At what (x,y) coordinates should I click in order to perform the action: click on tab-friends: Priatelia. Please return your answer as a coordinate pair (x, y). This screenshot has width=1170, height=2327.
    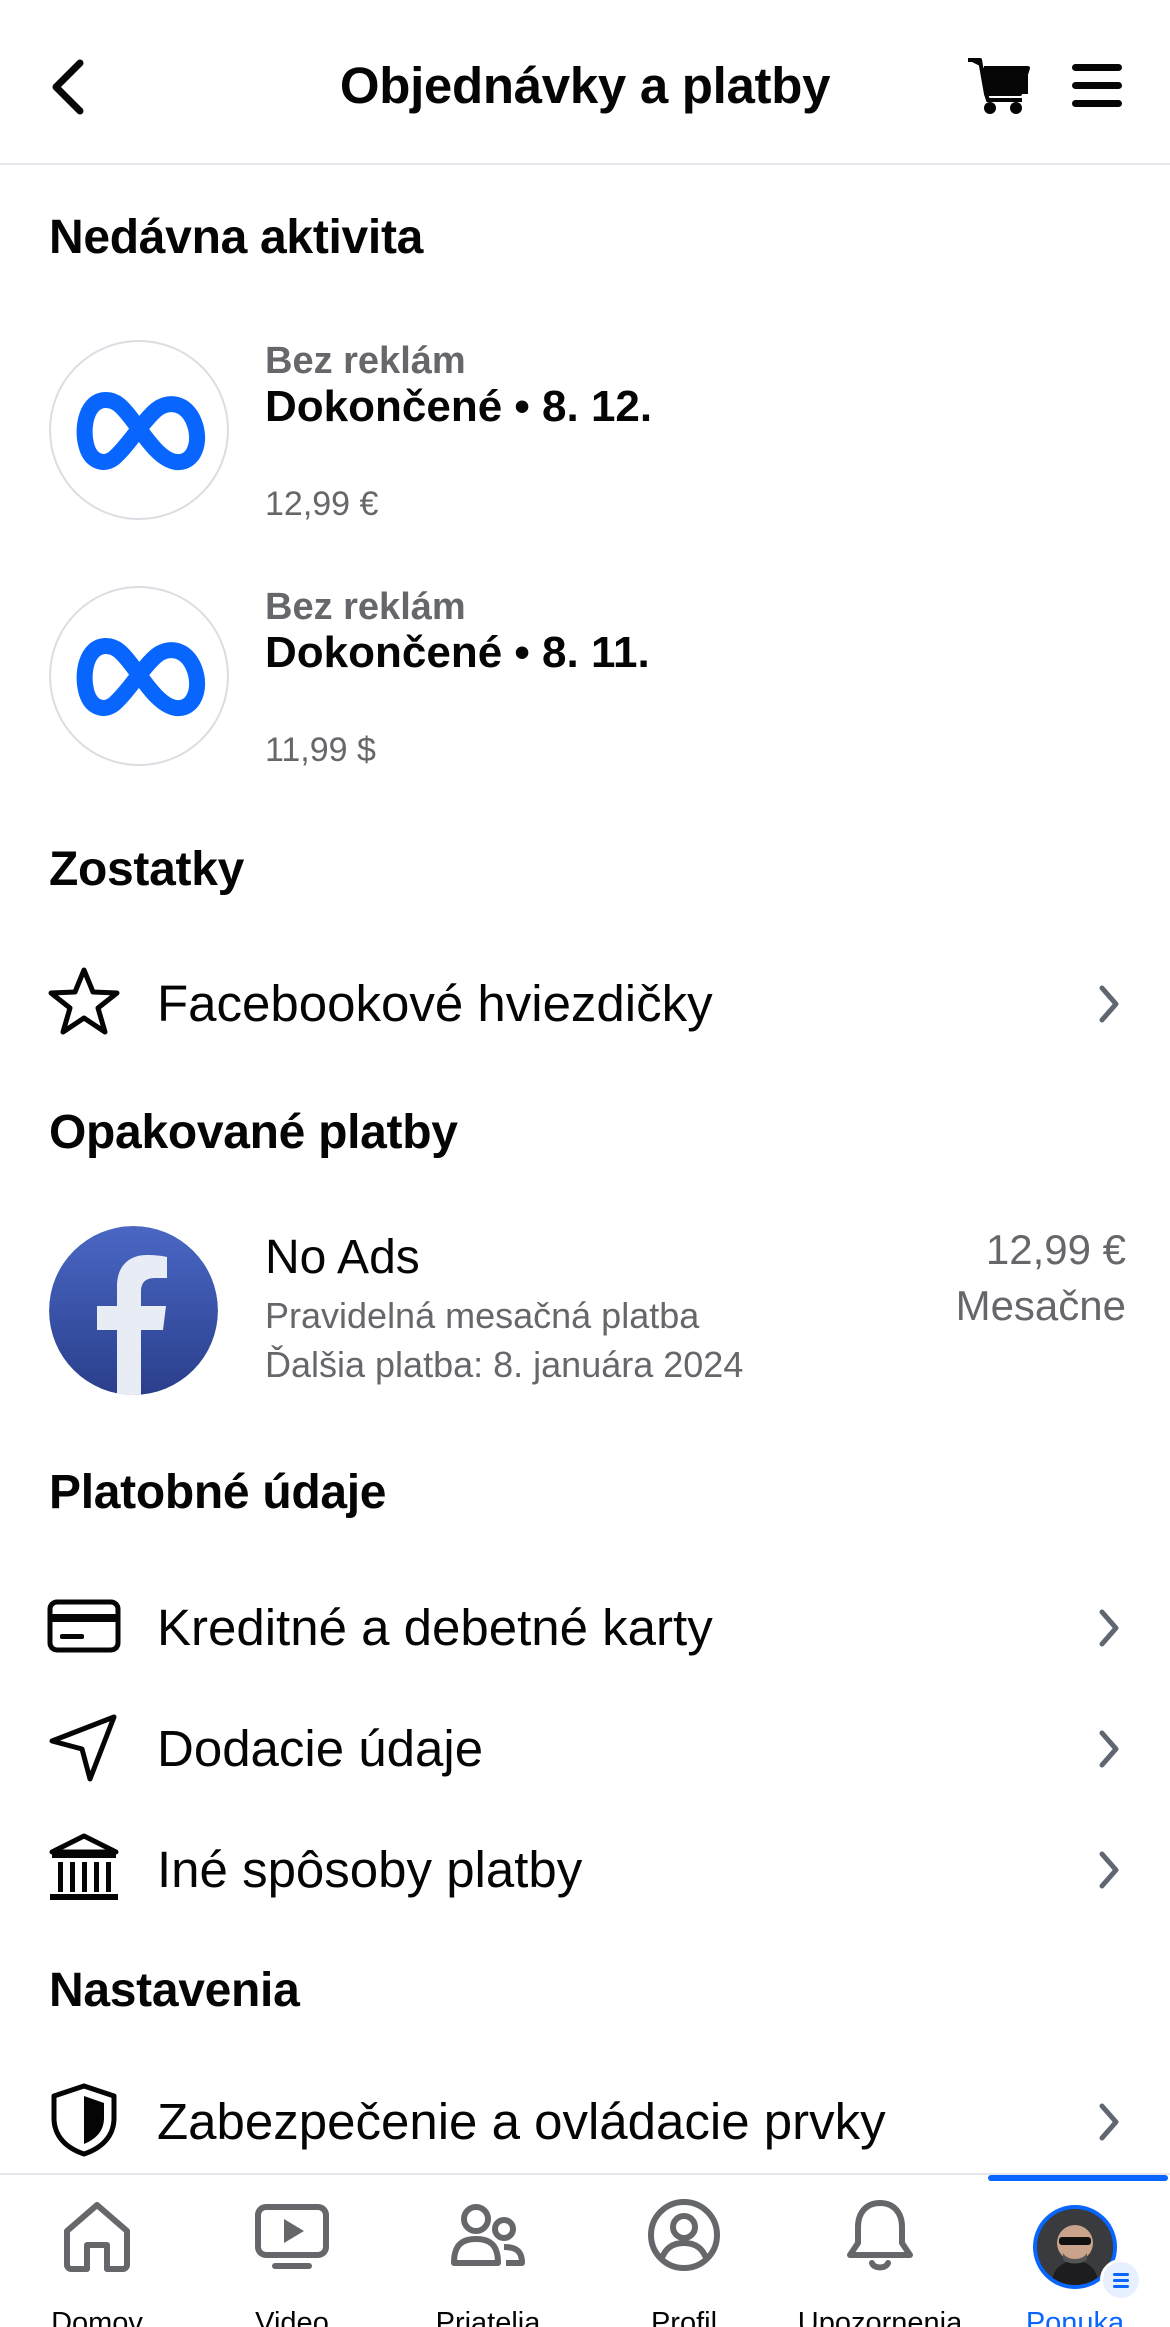
    Looking at the image, I should click on (488, 2261).